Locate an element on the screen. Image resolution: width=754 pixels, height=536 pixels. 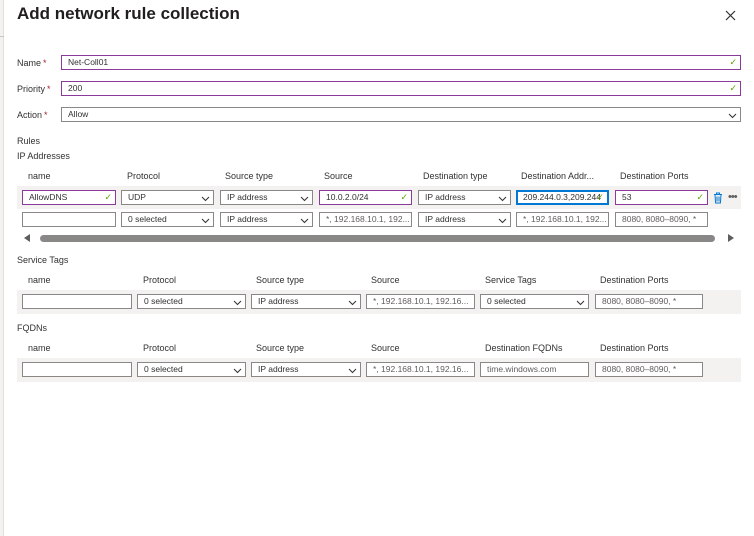
protocol-select: UDP is located at coordinates (167, 197).